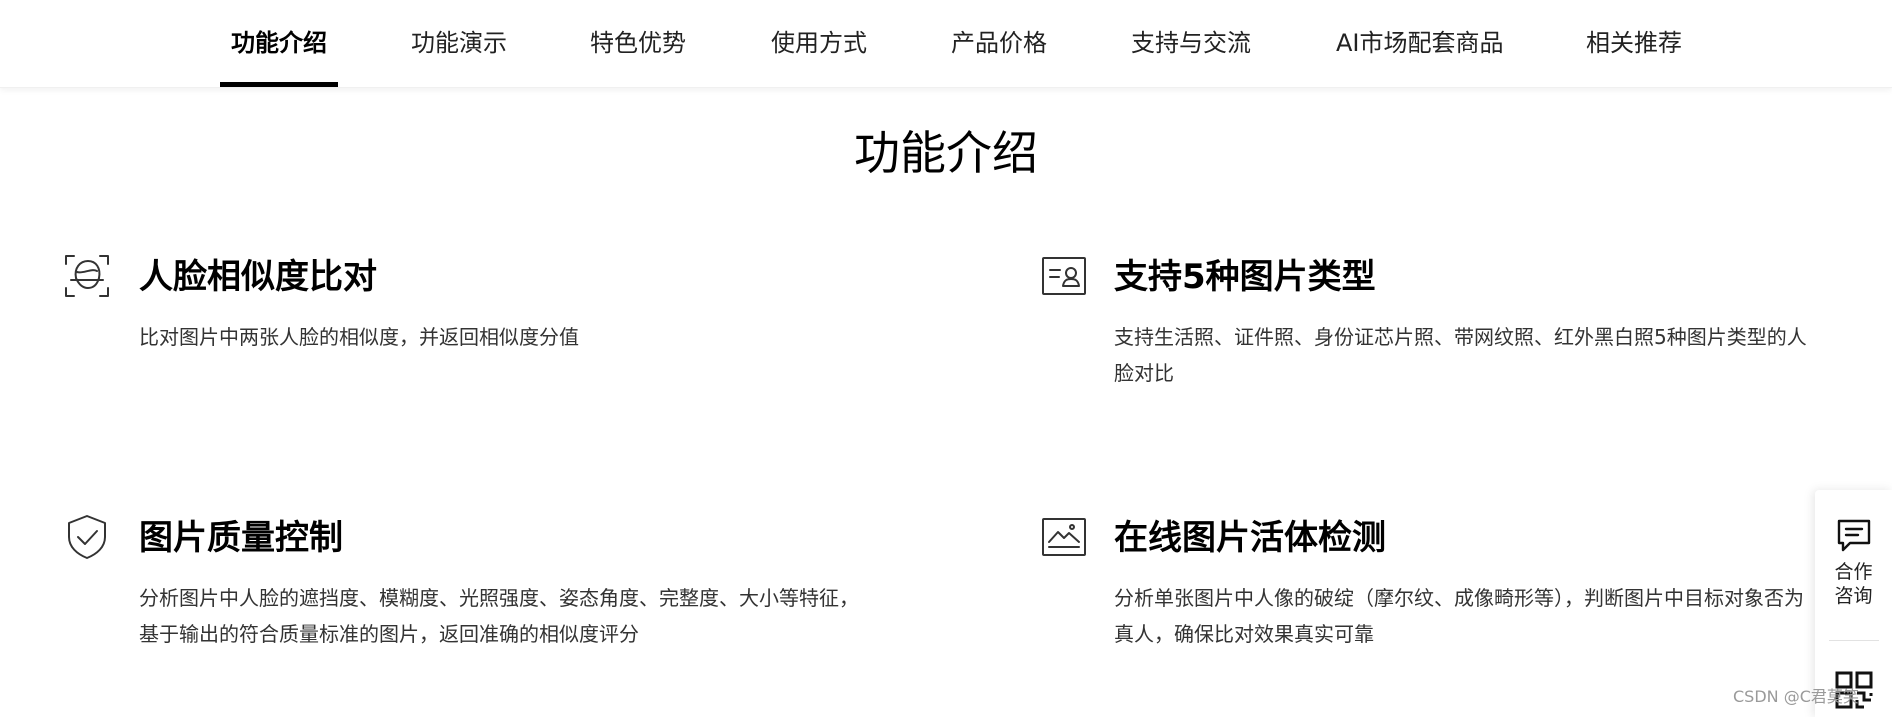 Image resolution: width=1892 pixels, height=717 pixels. I want to click on feature-title: 在线图片活体检测, so click(1250, 538).